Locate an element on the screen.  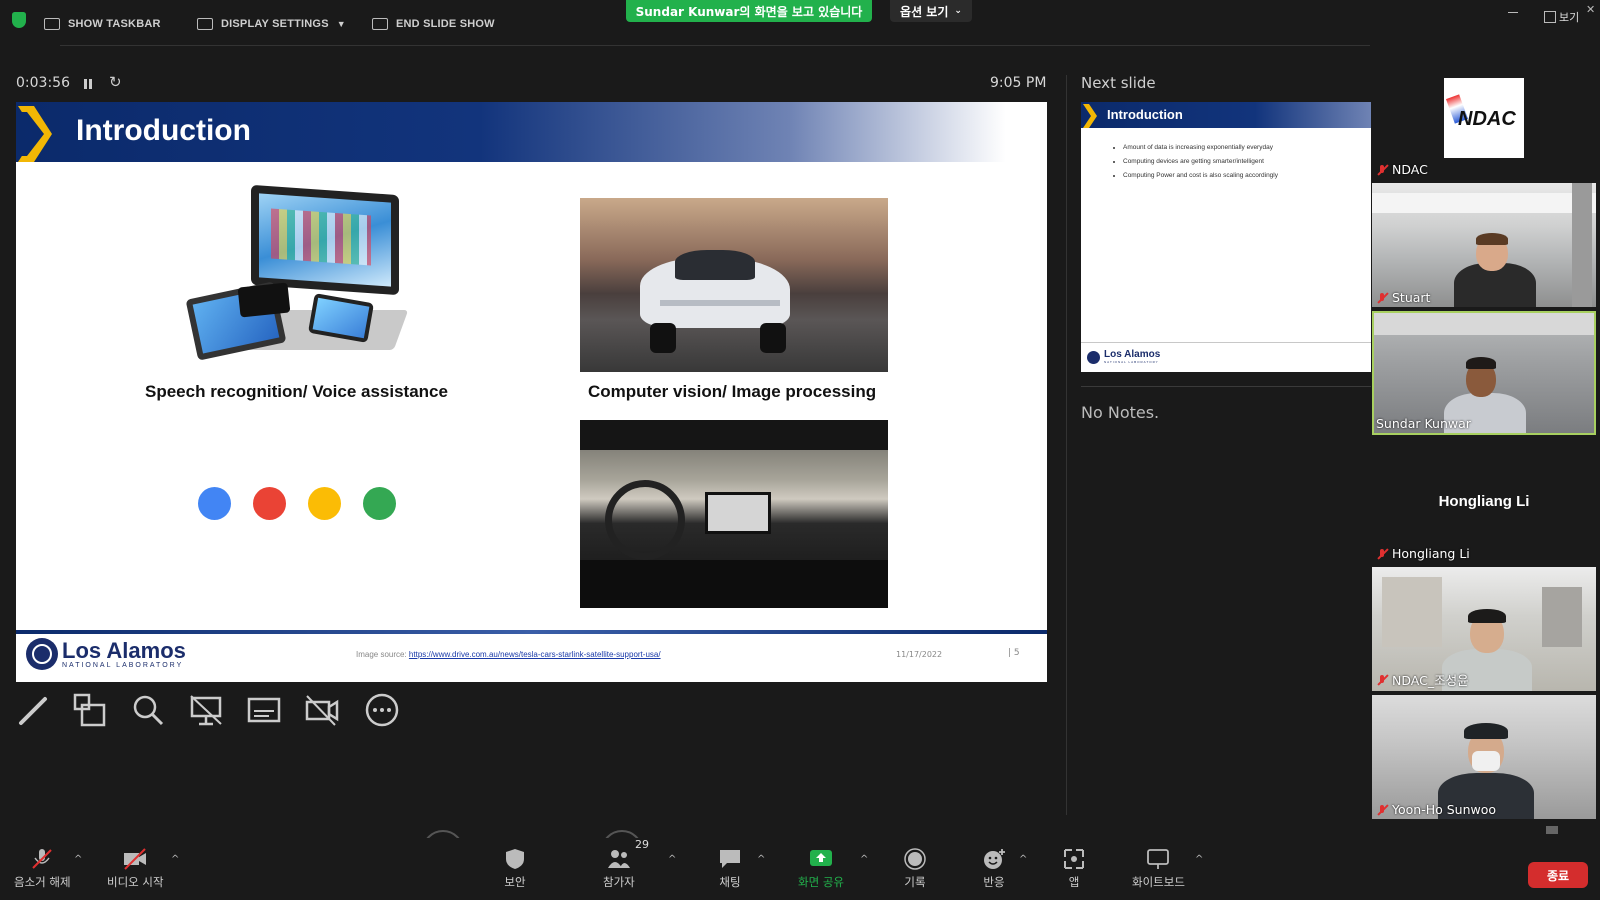
slide-footer-line is located at coordinates (531, 632).